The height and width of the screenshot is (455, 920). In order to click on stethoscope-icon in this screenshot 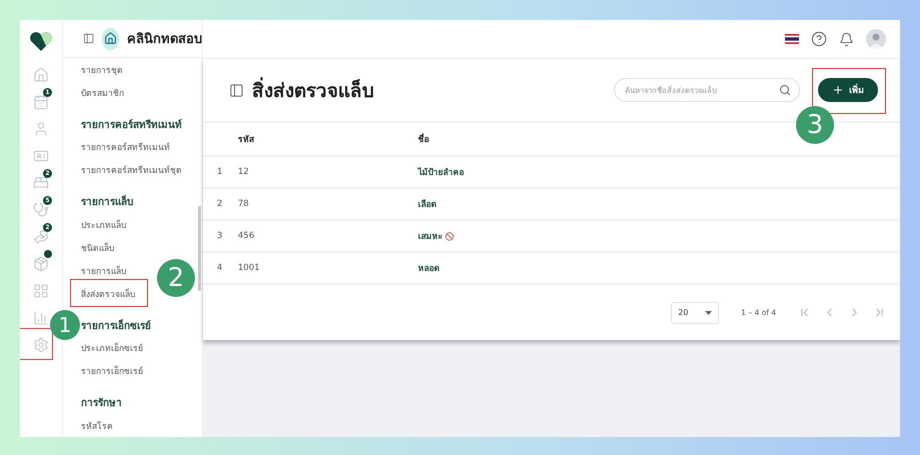, I will do `click(41, 210)`.